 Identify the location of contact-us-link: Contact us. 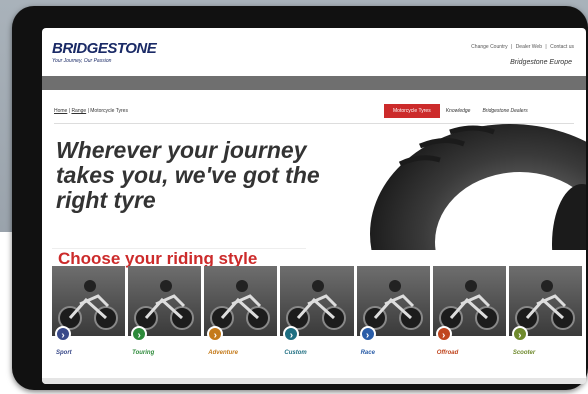
(562, 47).